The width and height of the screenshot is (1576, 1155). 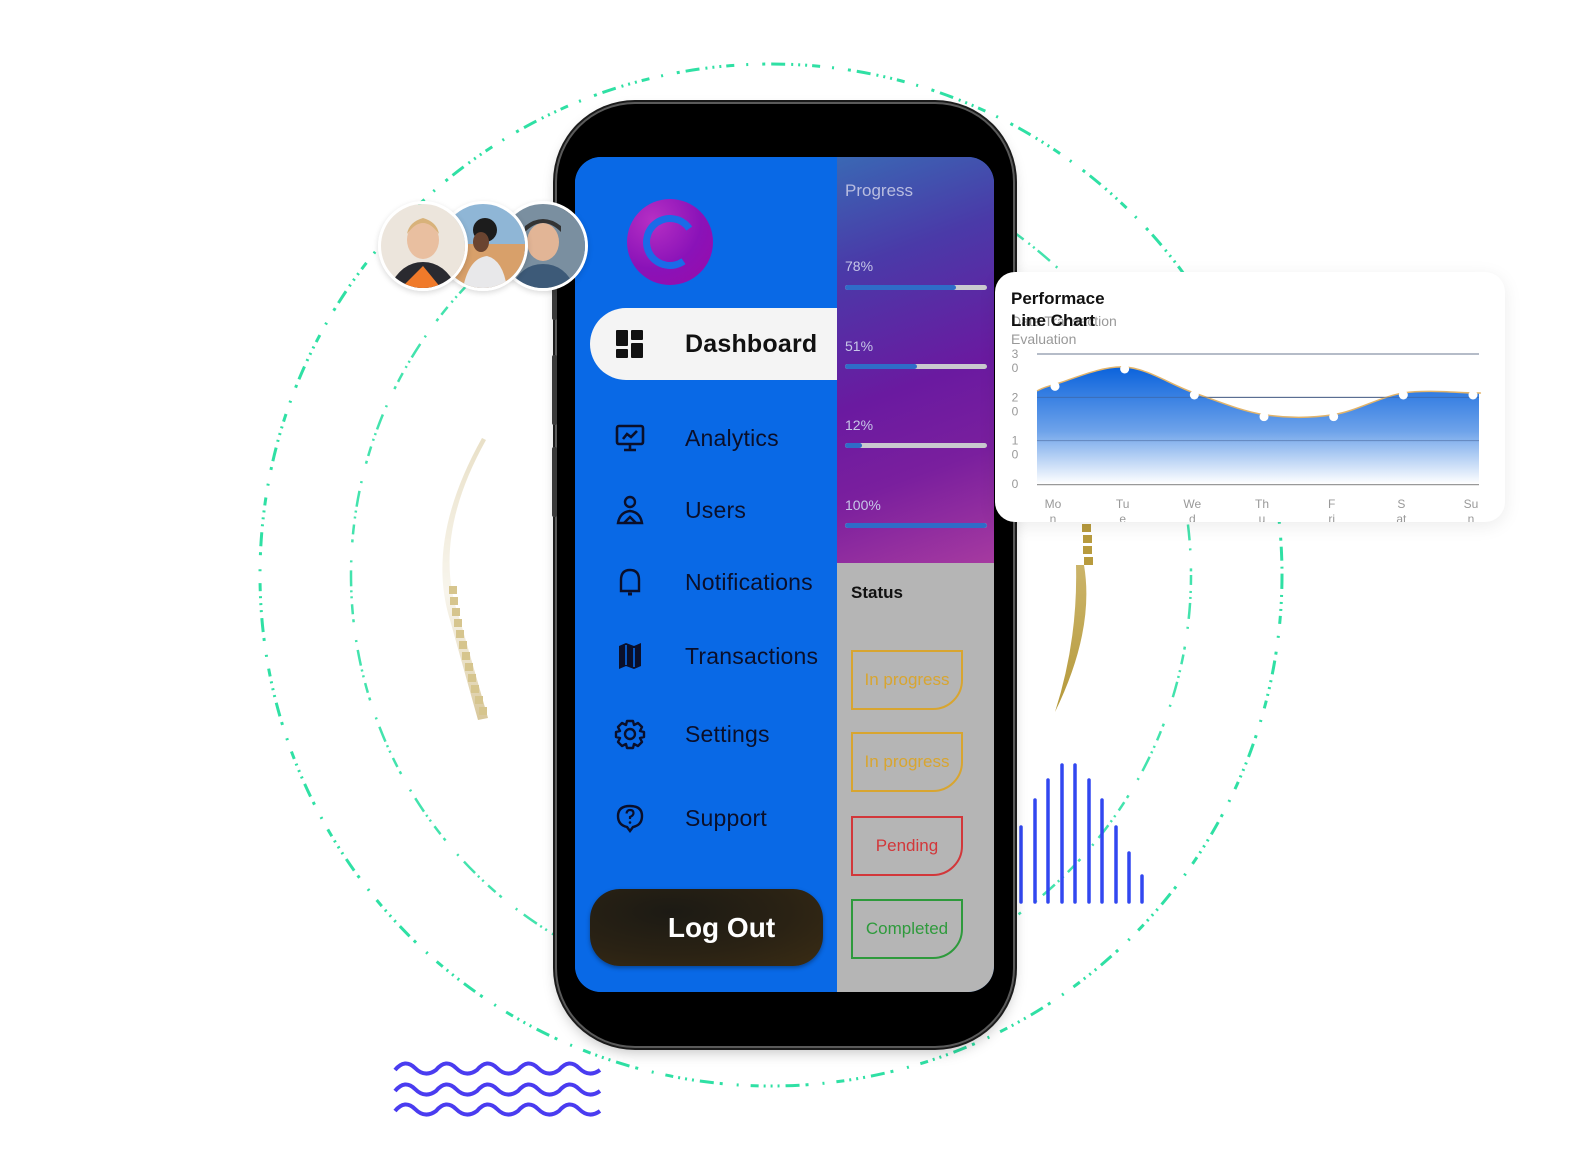 I want to click on logout-label: Log Out, so click(x=721, y=927).